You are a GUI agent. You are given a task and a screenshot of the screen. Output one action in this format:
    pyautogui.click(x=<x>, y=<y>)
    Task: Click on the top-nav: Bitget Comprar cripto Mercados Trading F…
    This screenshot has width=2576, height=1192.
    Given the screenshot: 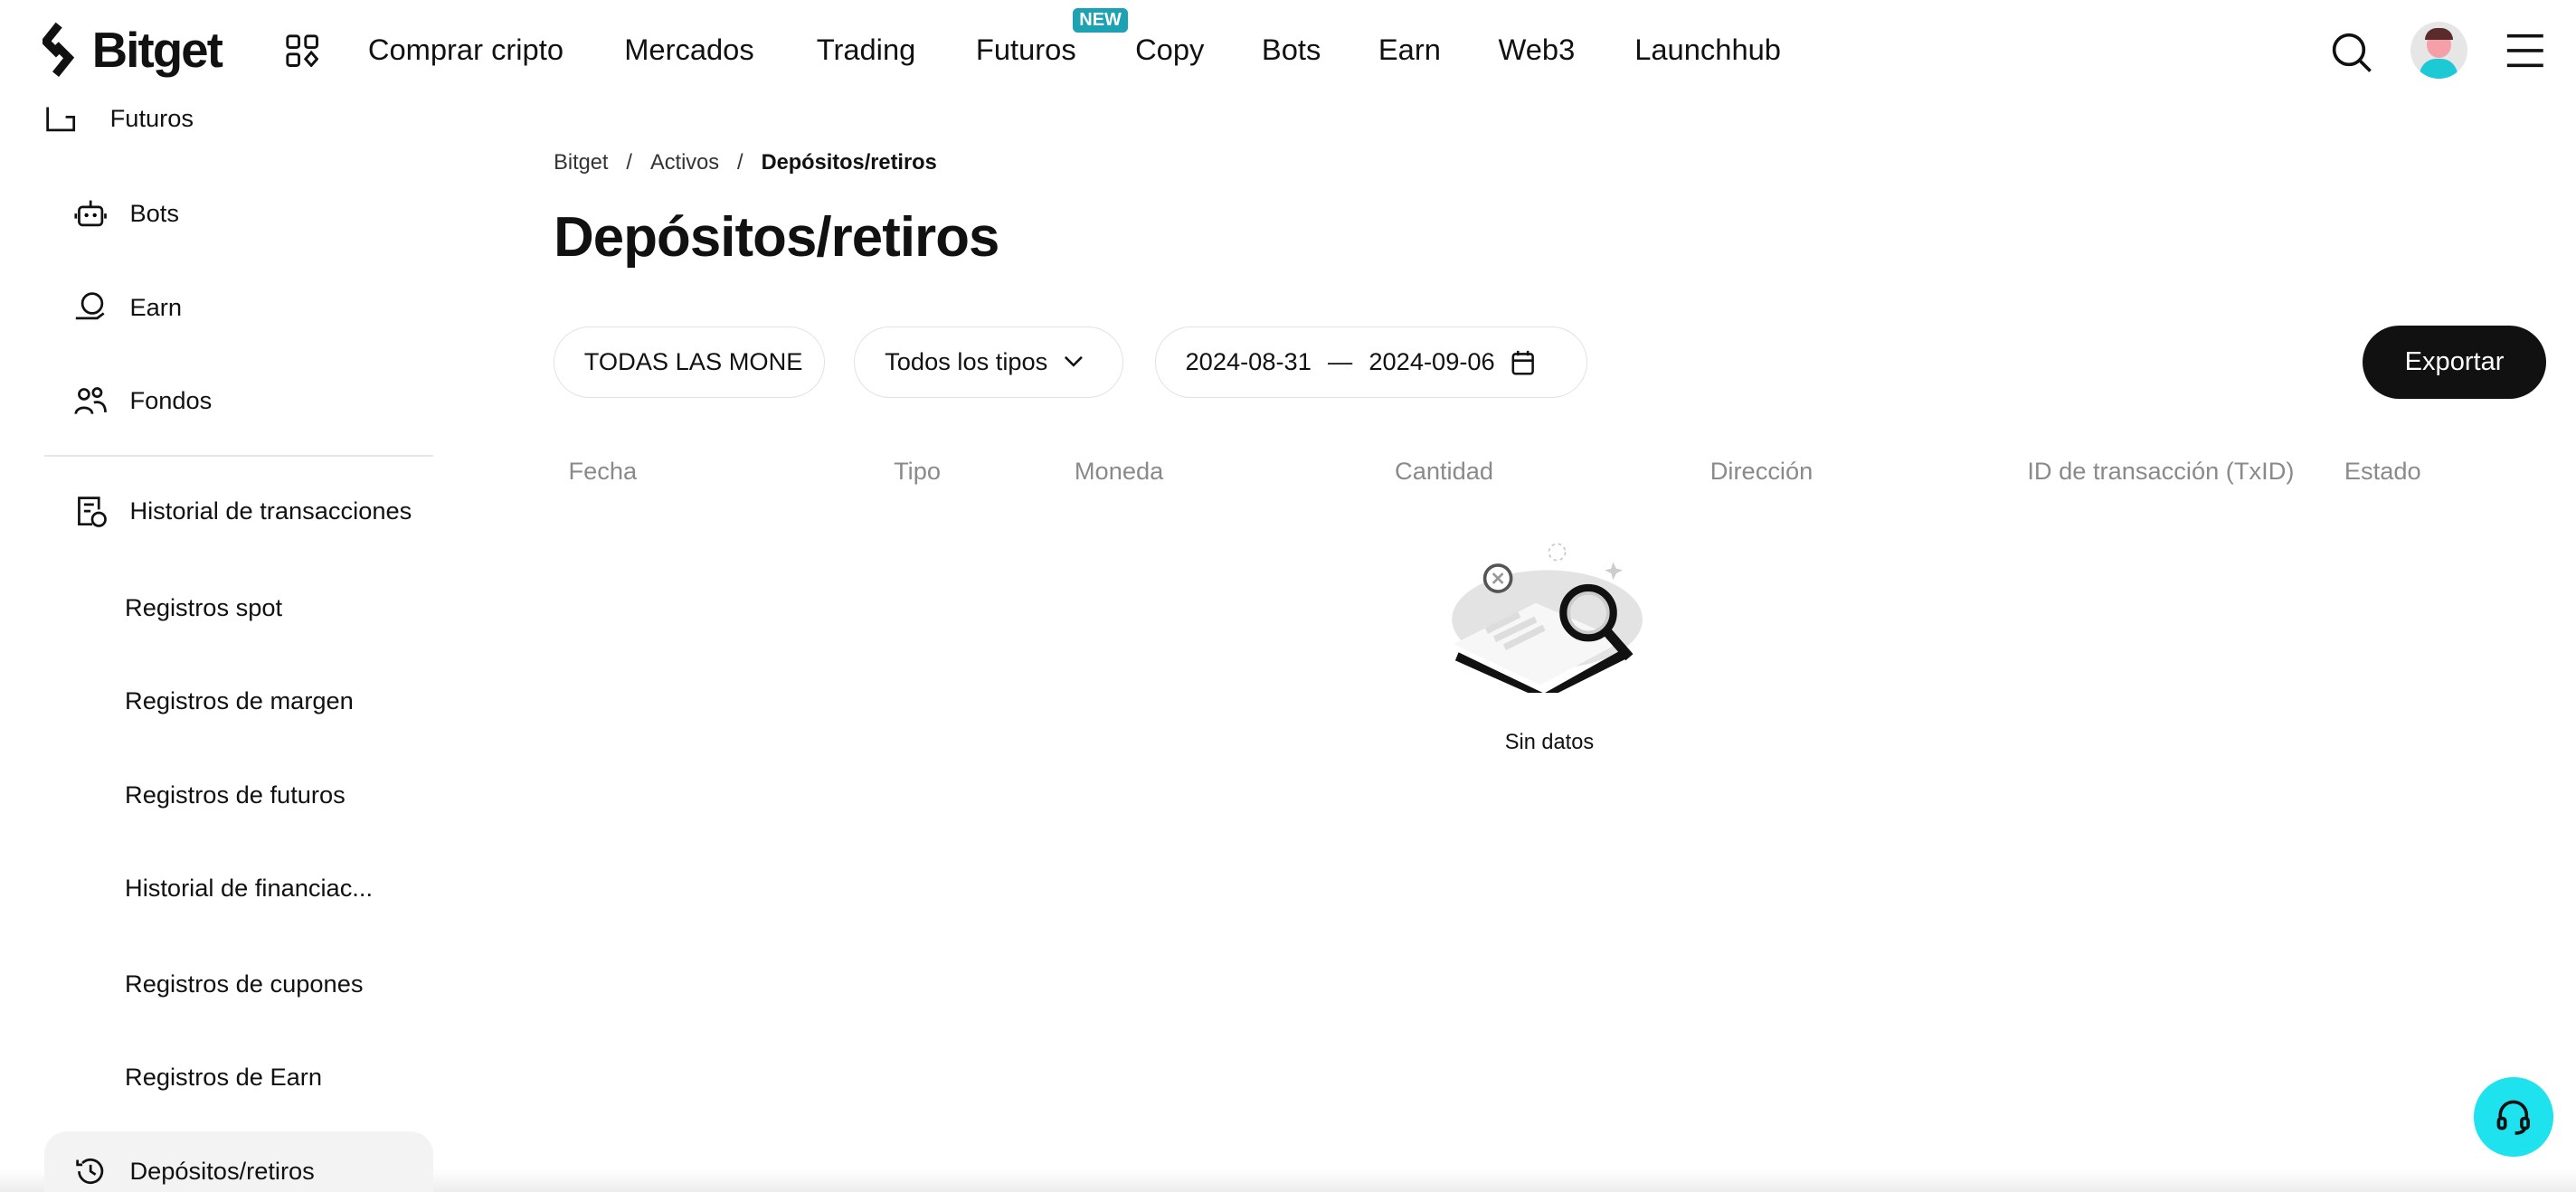 What is the action you would take?
    pyautogui.click(x=1288, y=51)
    